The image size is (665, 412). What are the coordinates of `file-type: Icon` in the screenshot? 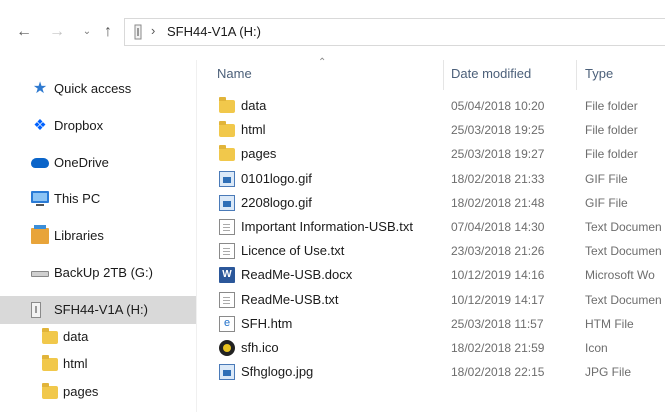 It's located at (596, 348).